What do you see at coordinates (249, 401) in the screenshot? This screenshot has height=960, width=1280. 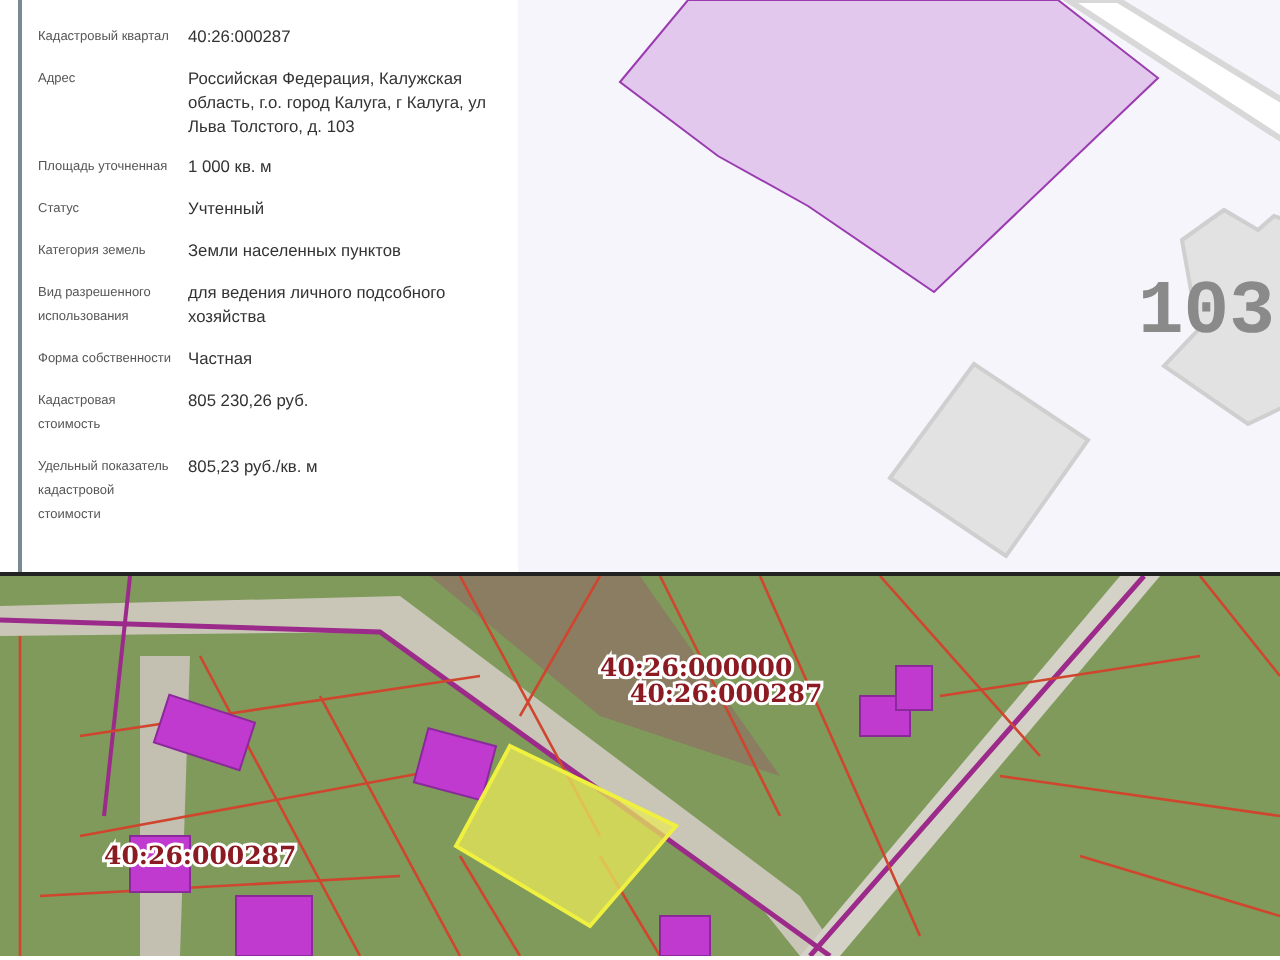 I see `field-value: 805 230,26 руб.` at bounding box center [249, 401].